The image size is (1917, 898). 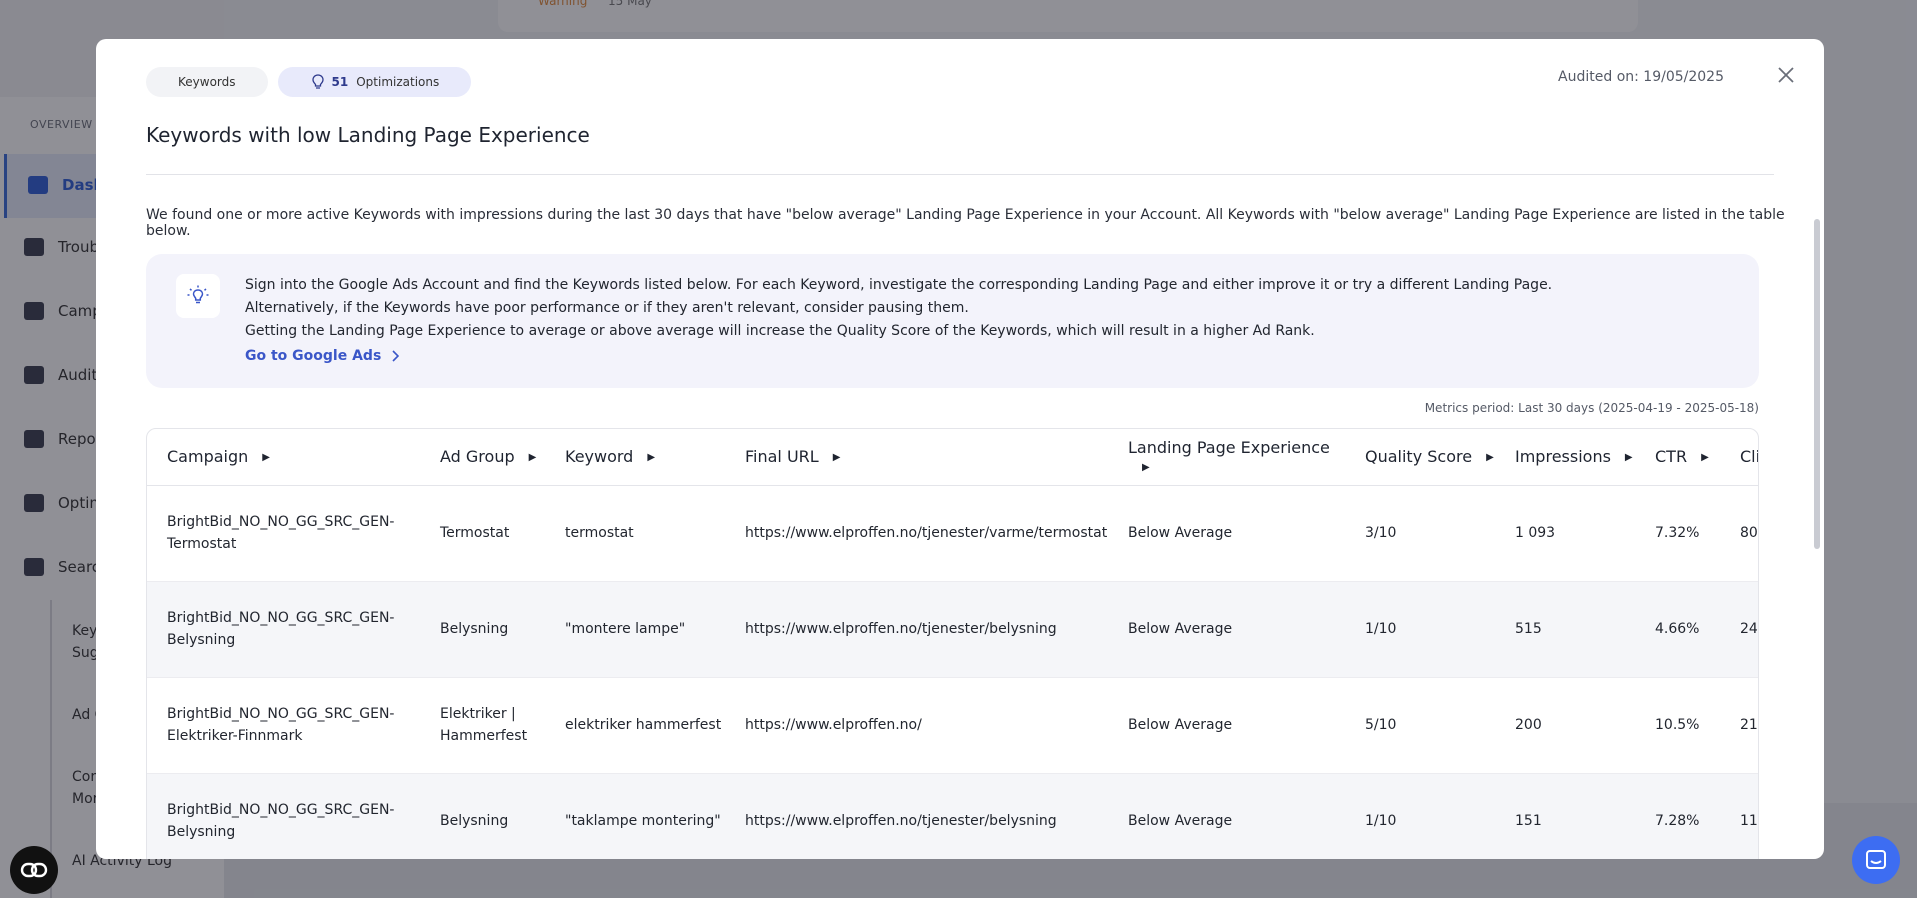 I want to click on link-icon, so click(x=34, y=870).